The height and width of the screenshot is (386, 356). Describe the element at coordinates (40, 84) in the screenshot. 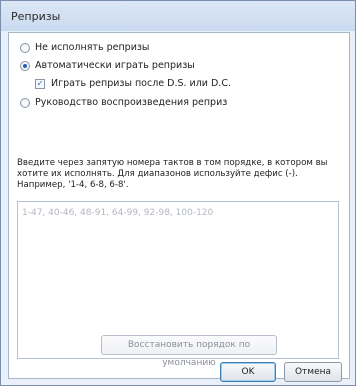

I see `after-ds-dc-checkbox: ✓` at that location.